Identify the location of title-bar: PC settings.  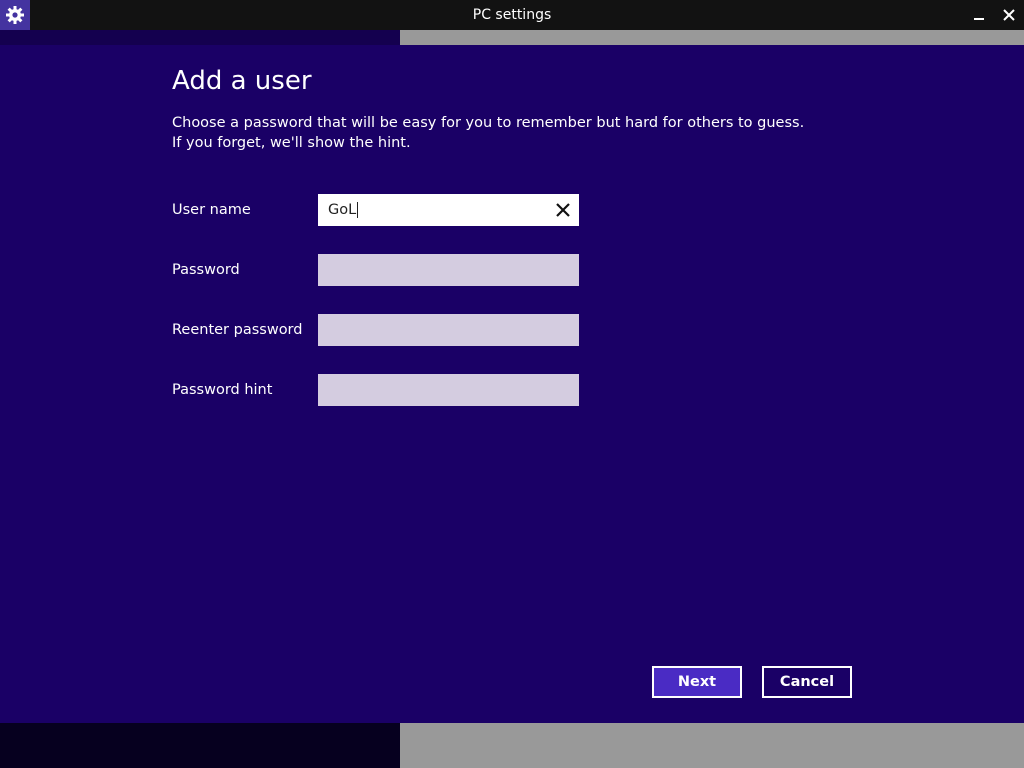
(512, 15).